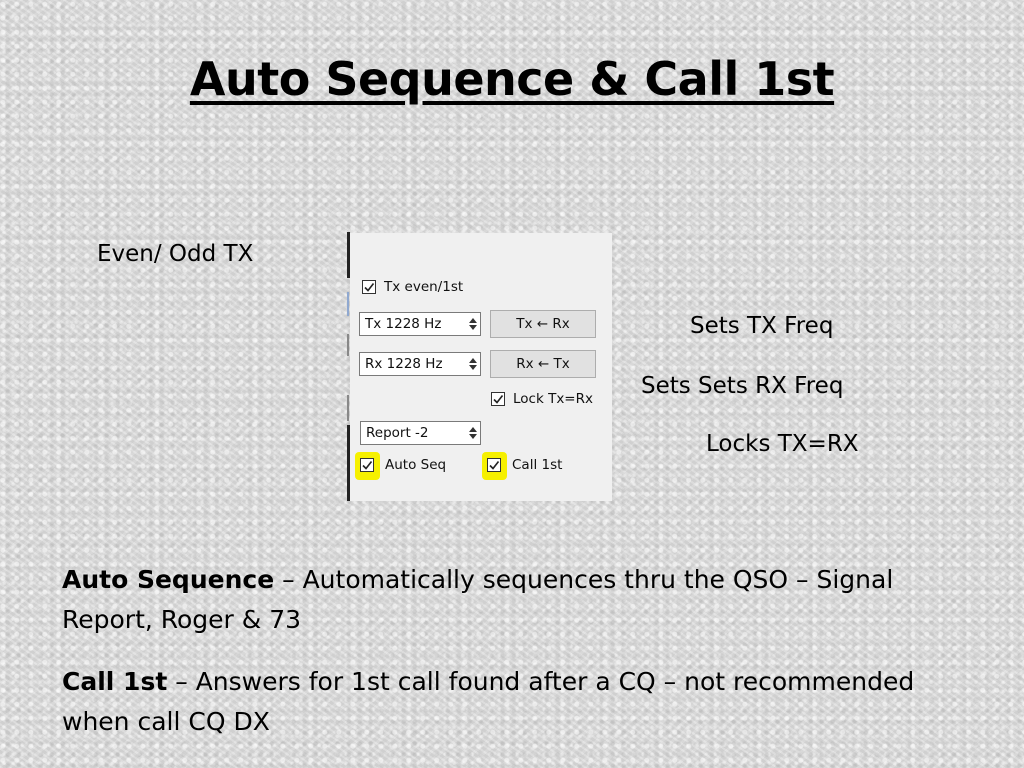 The width and height of the screenshot is (1024, 768). Describe the element at coordinates (543, 364) in the screenshot. I see `rx-from-tx-button: Rx ← Tx` at that location.